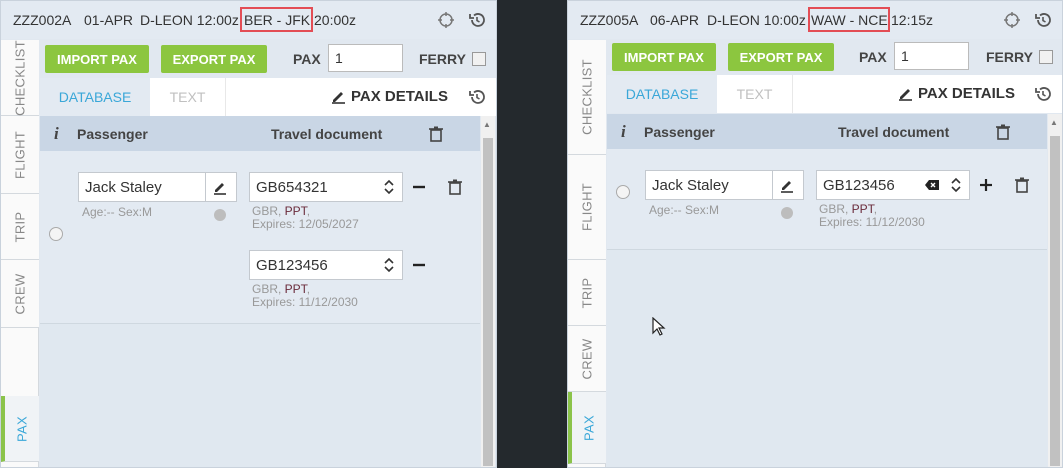 The width and height of the screenshot is (1063, 468). Describe the element at coordinates (305, 224) in the screenshot. I see `document-expiry: Expires: 12/05/2027` at that location.